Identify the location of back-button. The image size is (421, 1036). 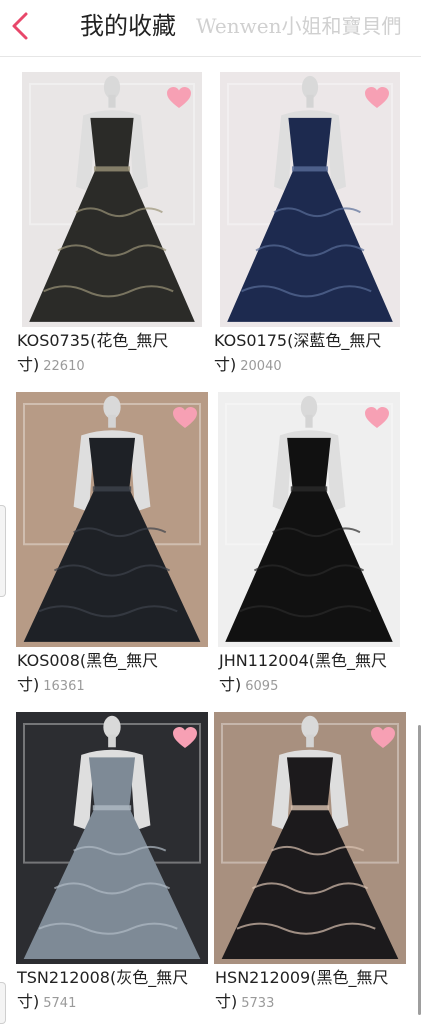
(20, 26).